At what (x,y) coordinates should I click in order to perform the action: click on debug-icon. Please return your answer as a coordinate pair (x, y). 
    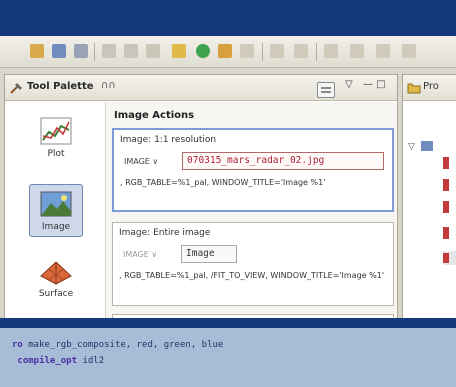
    Looking at the image, I should click on (225, 51).